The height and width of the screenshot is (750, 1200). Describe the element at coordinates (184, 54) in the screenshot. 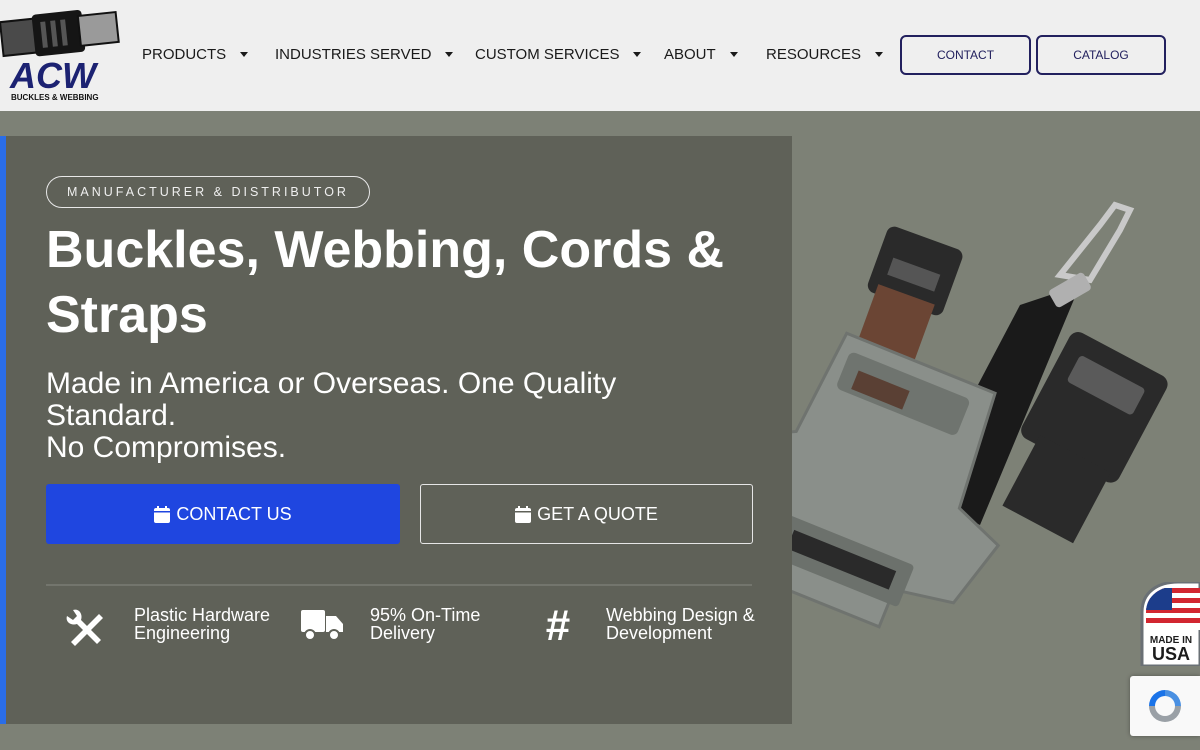

I see `nav-label: PRODUCTS` at that location.